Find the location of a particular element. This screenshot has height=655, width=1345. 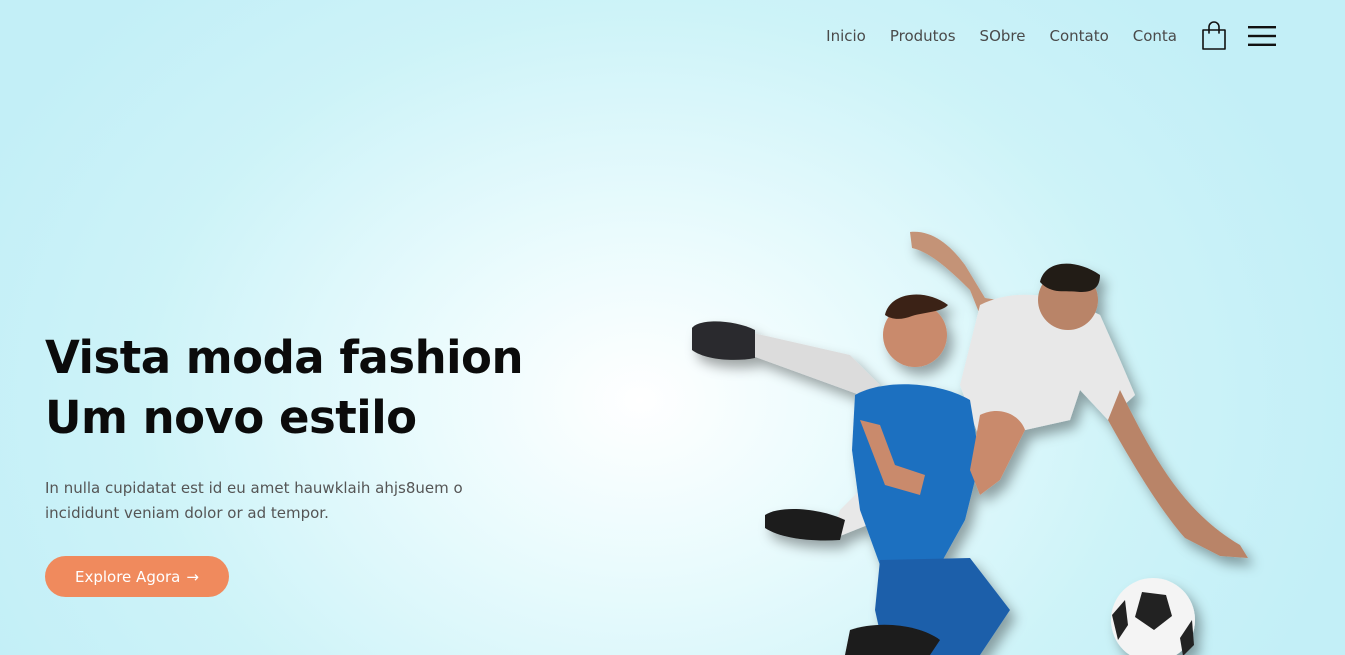

main-nav: Inicio Produtos SObre Contato Conta is located at coordinates (1051, 36).